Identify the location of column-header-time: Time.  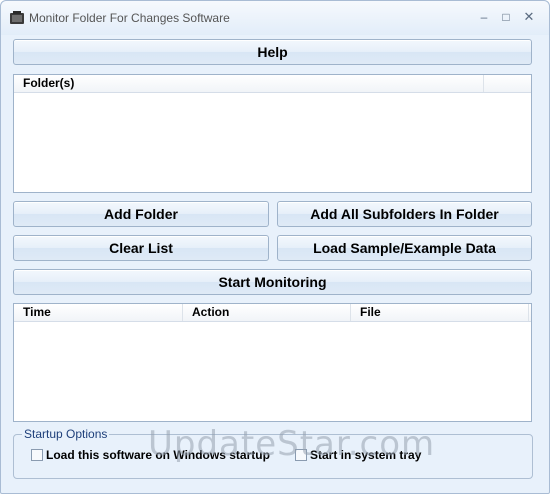
(98, 312).